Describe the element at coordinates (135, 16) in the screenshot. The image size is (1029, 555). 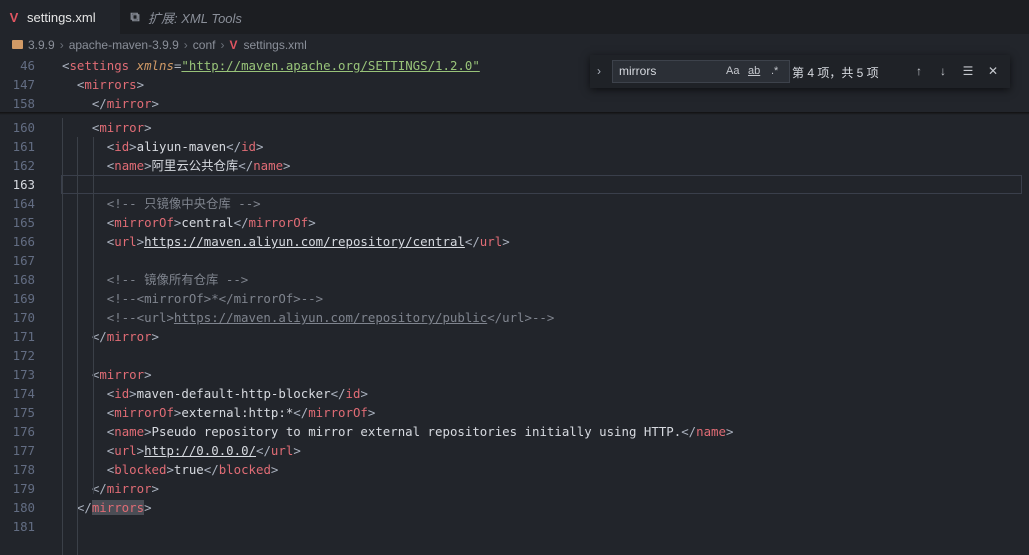
I see `extension-icon: ⧉` at that location.